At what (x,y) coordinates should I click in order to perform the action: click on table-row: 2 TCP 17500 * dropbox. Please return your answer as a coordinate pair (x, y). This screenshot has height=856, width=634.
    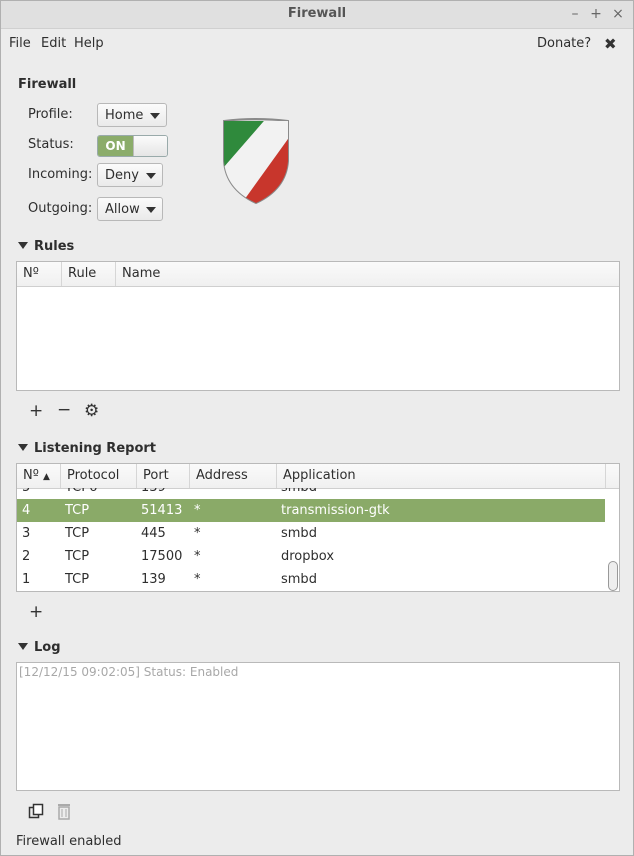
    Looking at the image, I should click on (311, 556).